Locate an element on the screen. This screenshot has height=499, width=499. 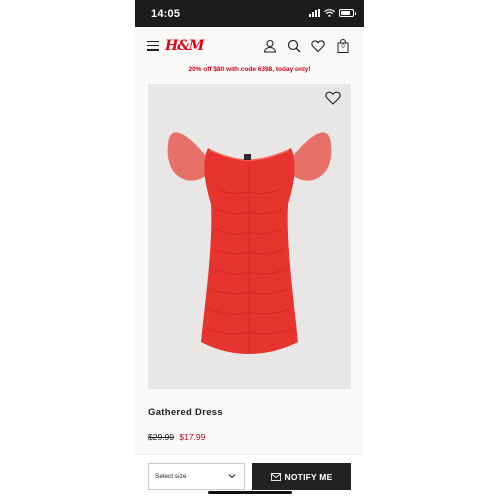
notify-me-label: NOTIFY ME is located at coordinates (308, 476).